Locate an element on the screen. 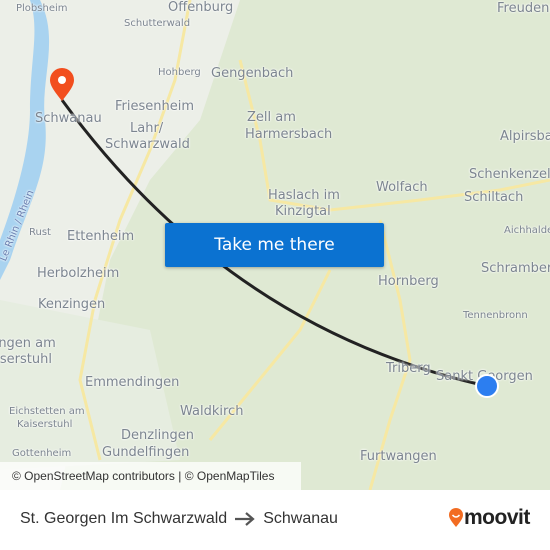 This screenshot has width=550, height=550. map-label: Schramberg is located at coordinates (515, 268).